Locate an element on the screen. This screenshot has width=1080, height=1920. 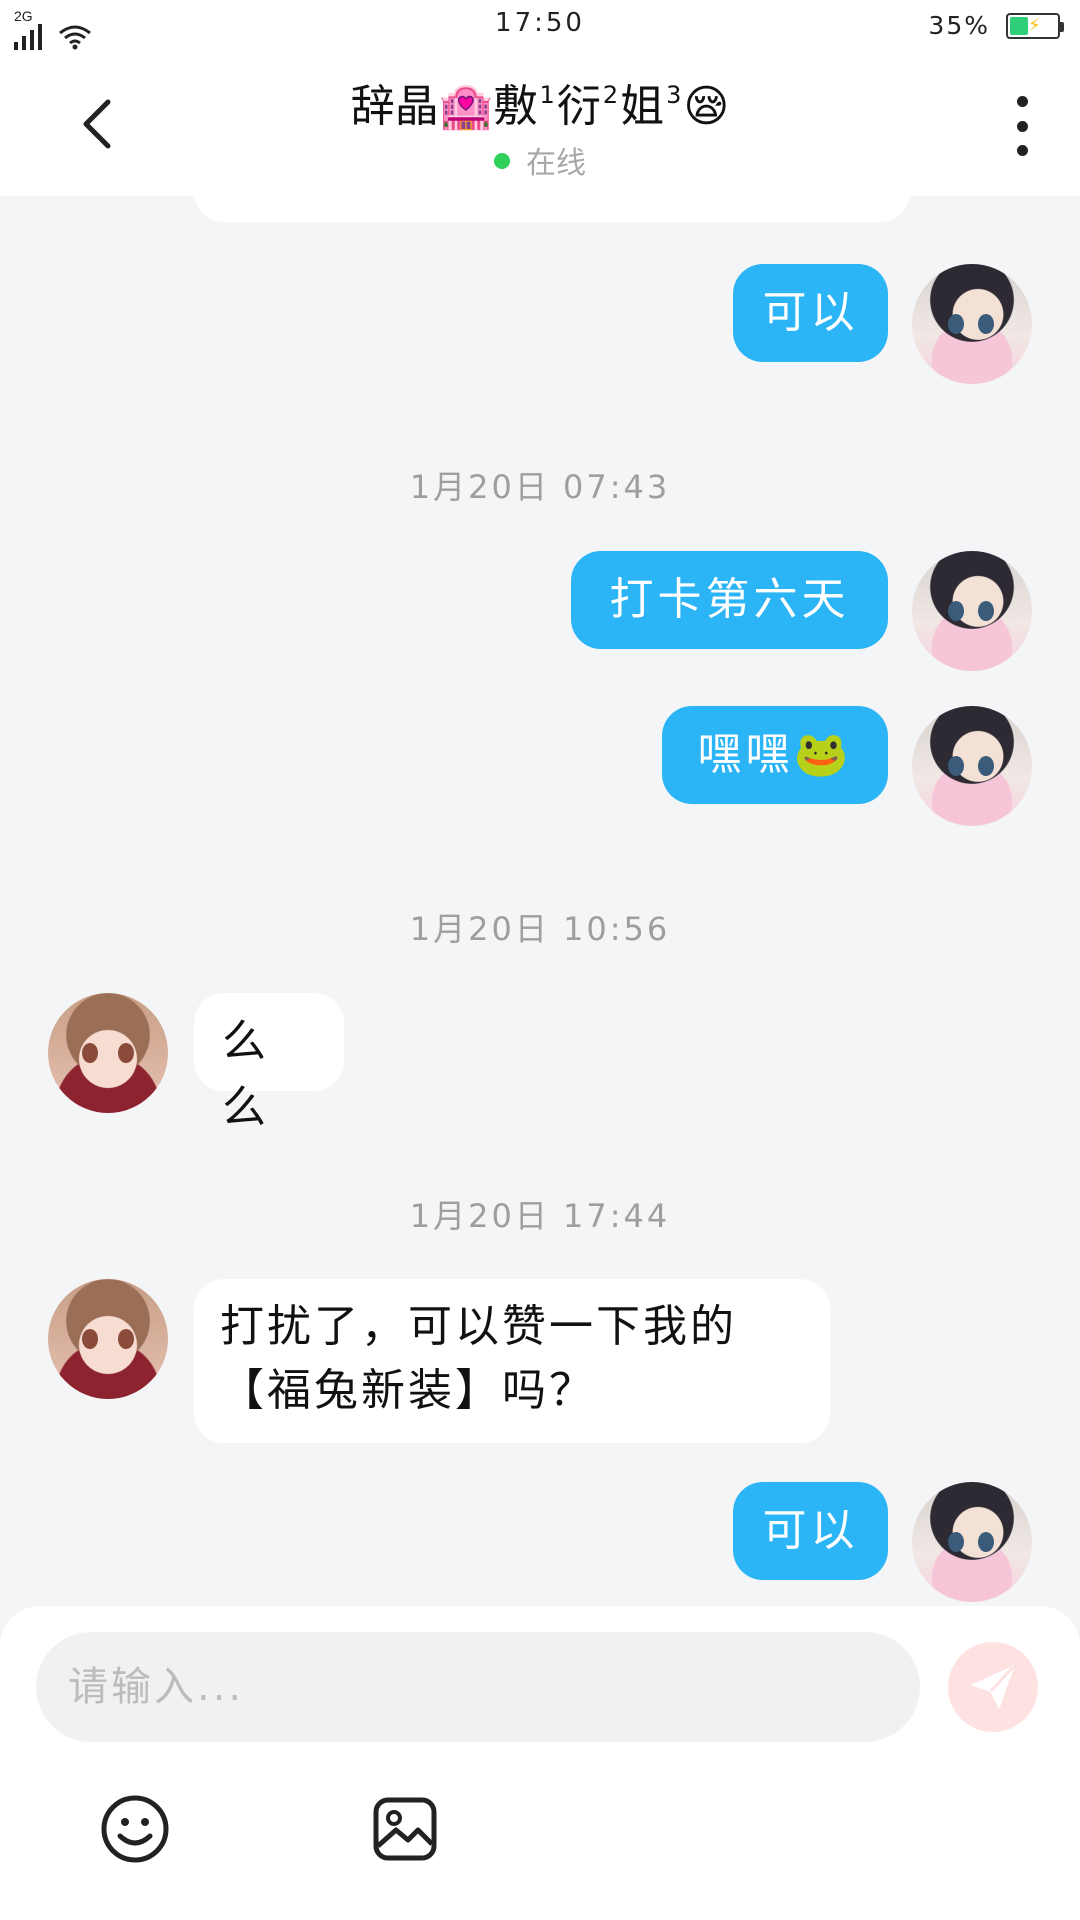
image-icon is located at coordinates (405, 1829).